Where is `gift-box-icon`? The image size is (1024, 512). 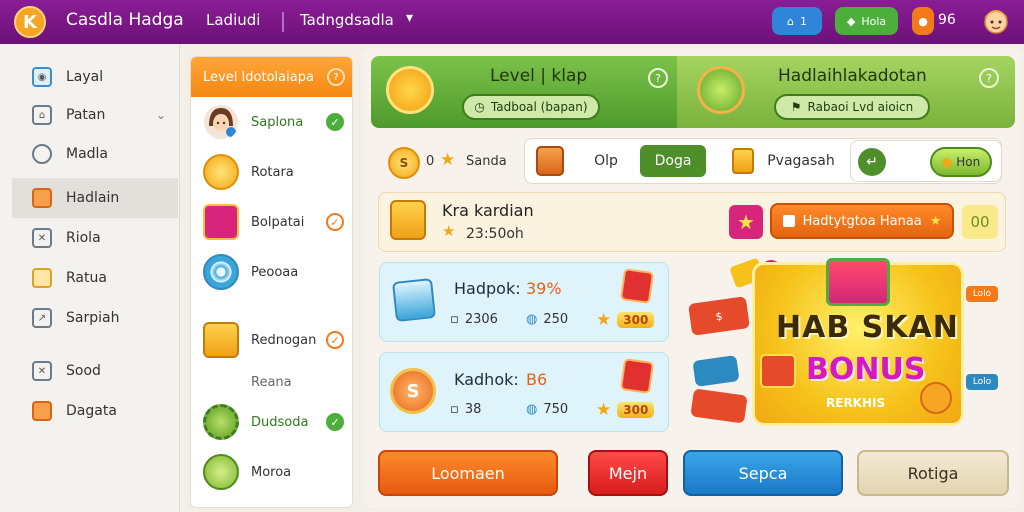
gift-box-icon is located at coordinates (221, 222).